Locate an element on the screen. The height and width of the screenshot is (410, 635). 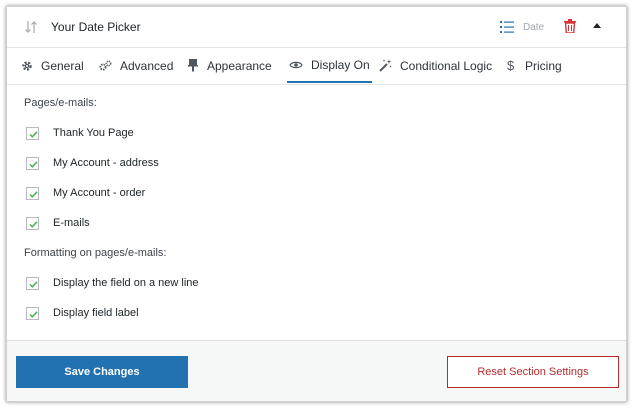
option-my-account-order: My Account - order is located at coordinates (85, 193).